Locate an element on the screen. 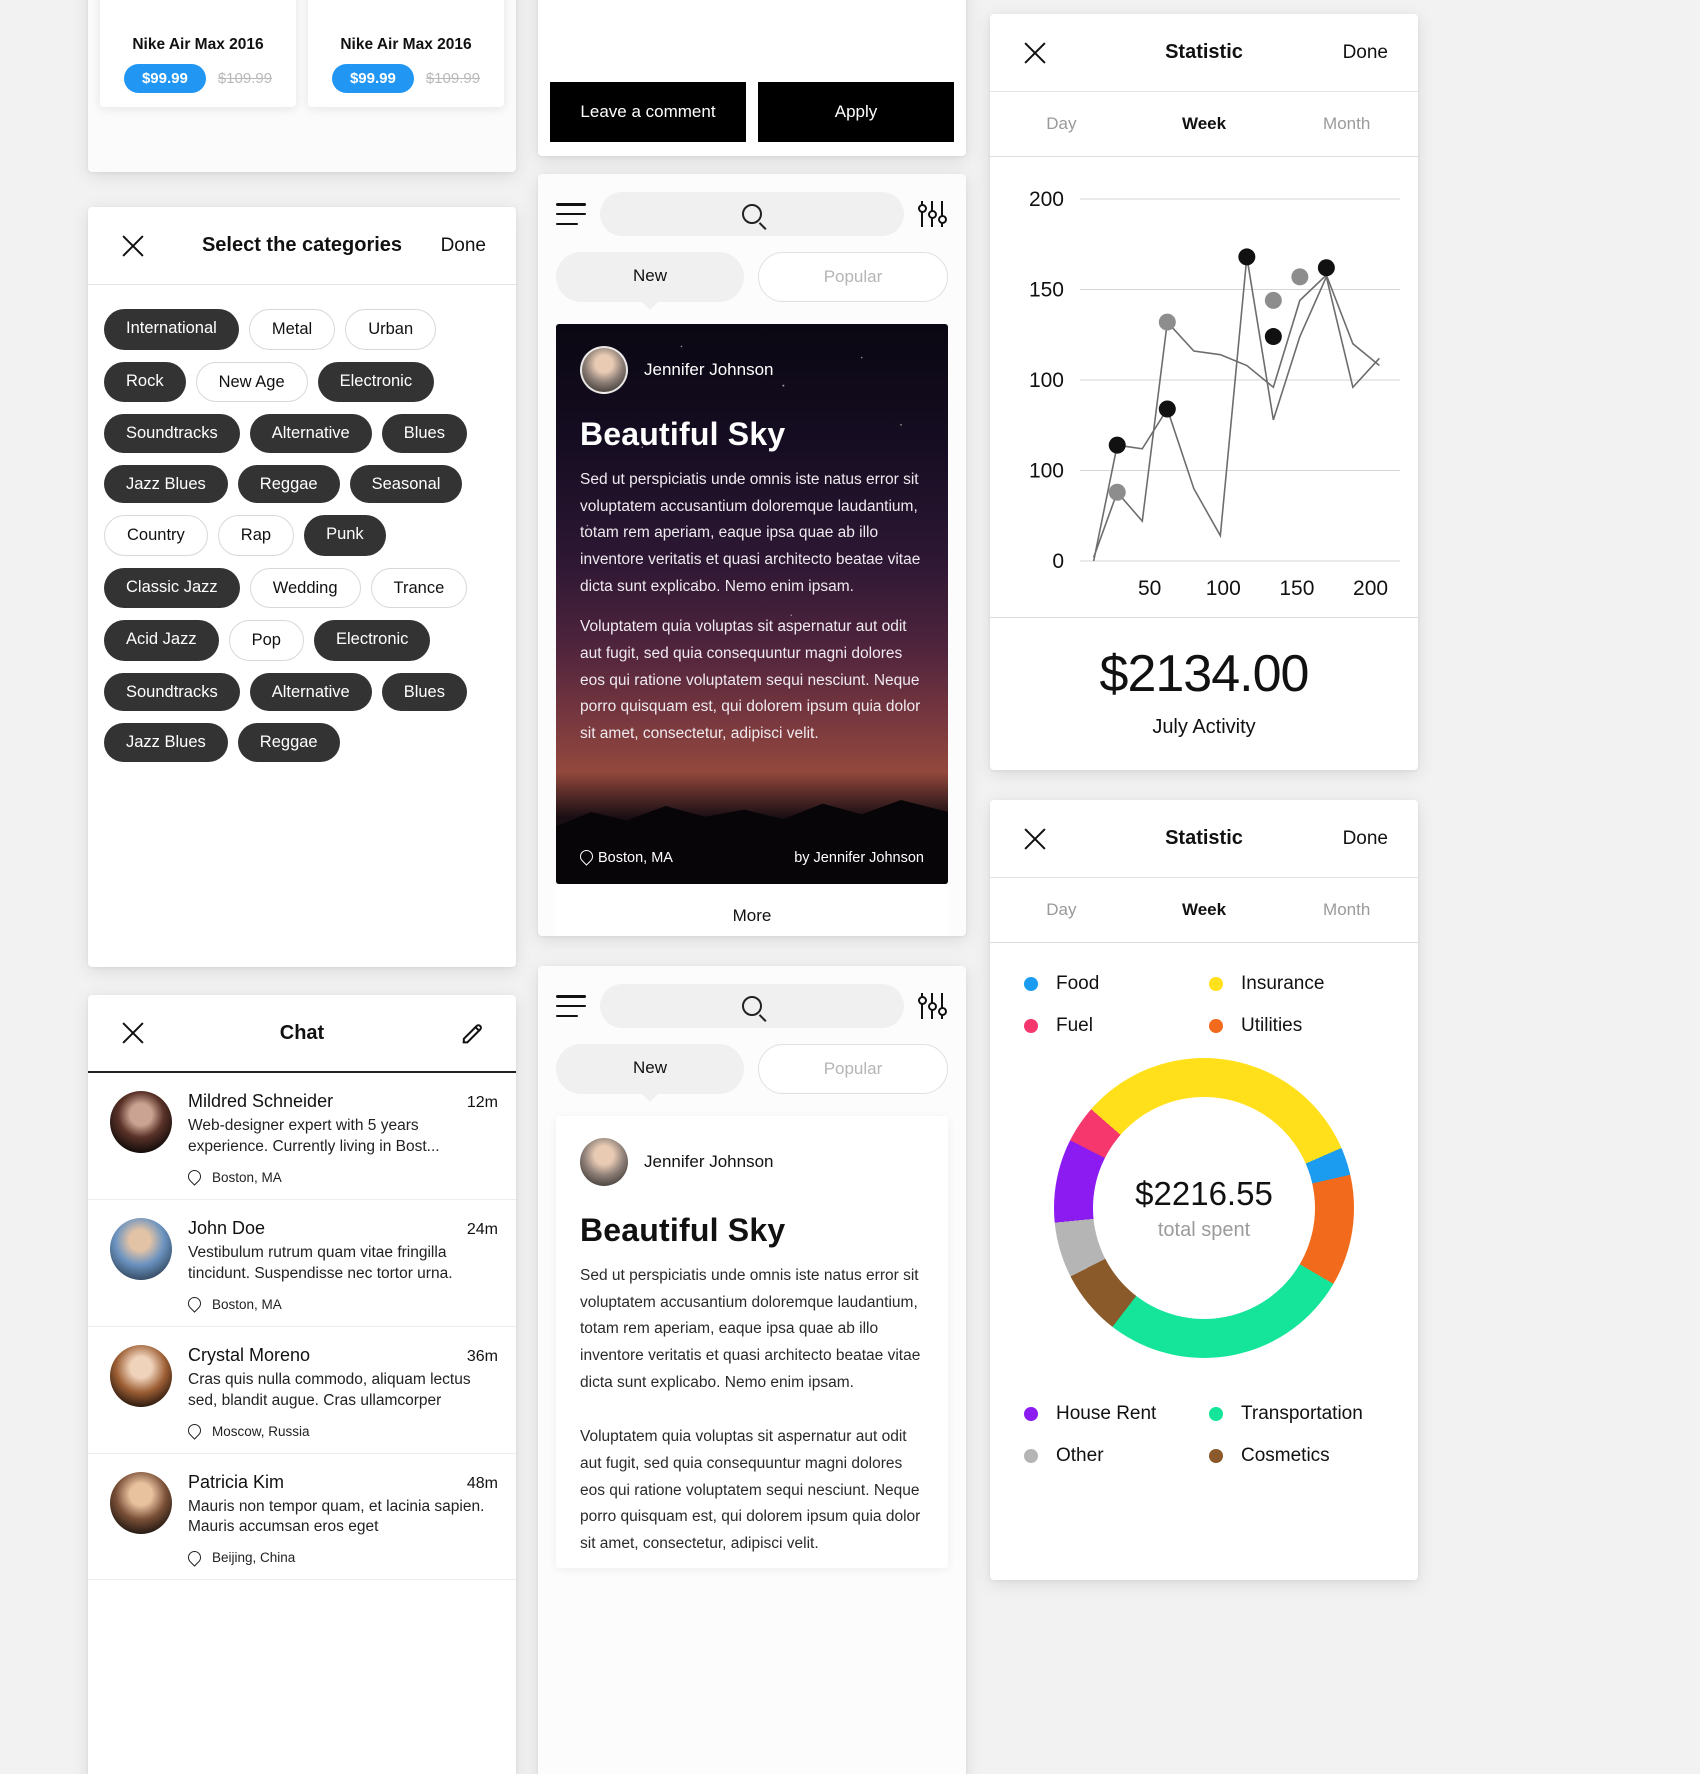 The height and width of the screenshot is (1774, 1700). legend-item: Cosmetics is located at coordinates (1296, 1456).